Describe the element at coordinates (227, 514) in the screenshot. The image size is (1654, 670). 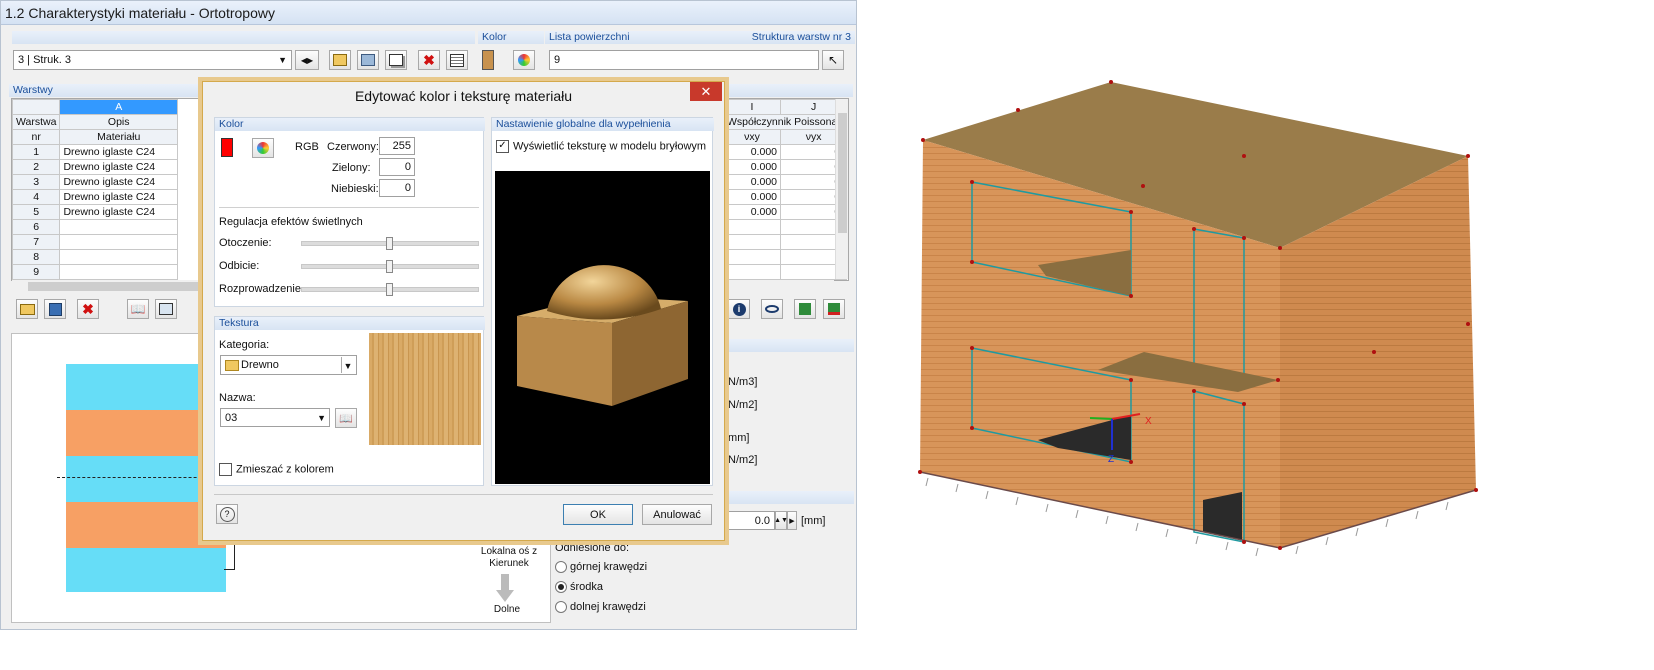
I see `help-button: ?` at that location.